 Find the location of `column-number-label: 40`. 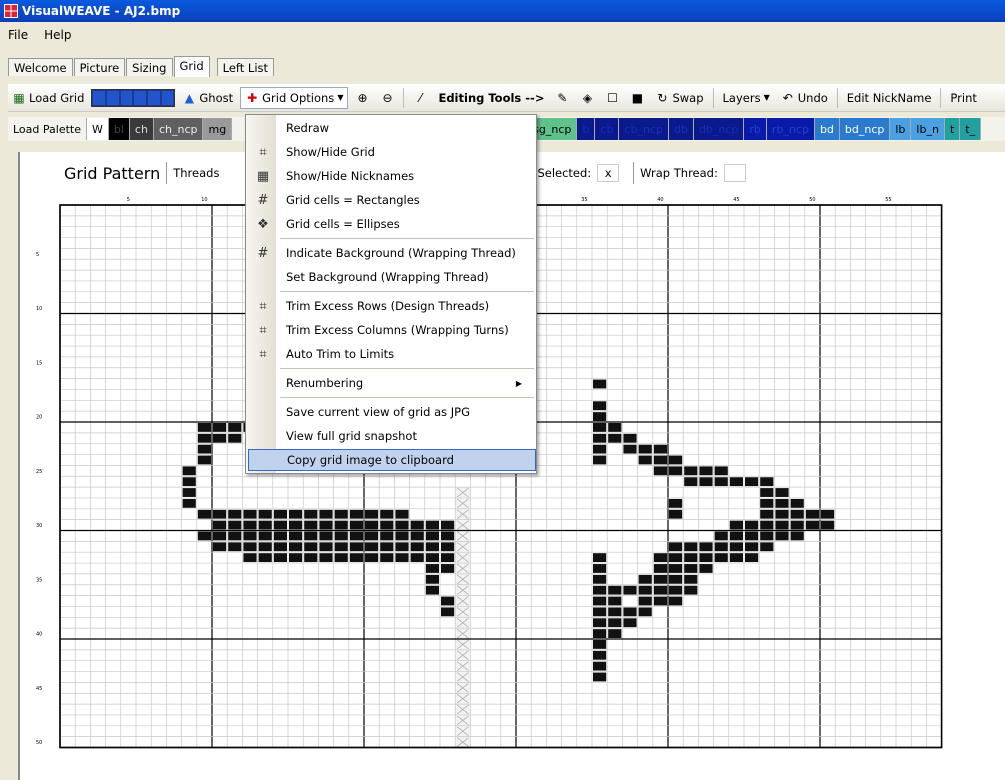

column-number-label: 40 is located at coordinates (660, 200).